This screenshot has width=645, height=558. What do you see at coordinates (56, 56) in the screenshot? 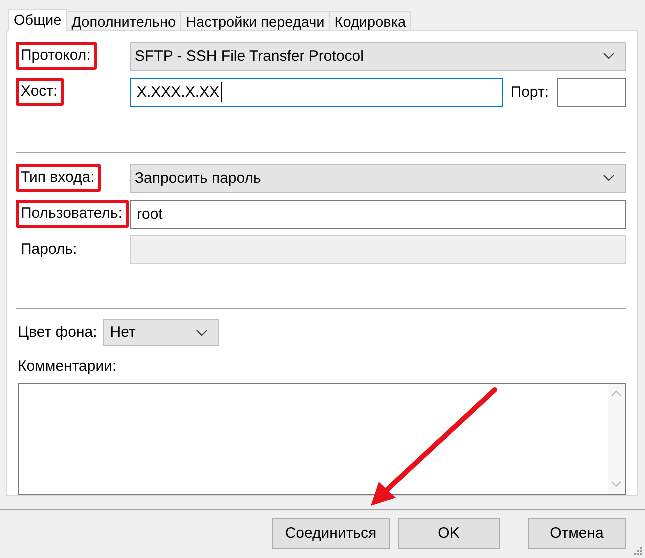
I see `field-label: Протокол:` at bounding box center [56, 56].